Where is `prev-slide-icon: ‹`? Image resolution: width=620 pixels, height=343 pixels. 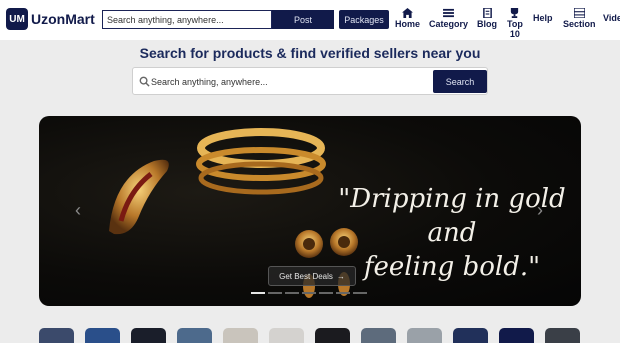
prev-slide-icon: ‹ is located at coordinates (78, 210).